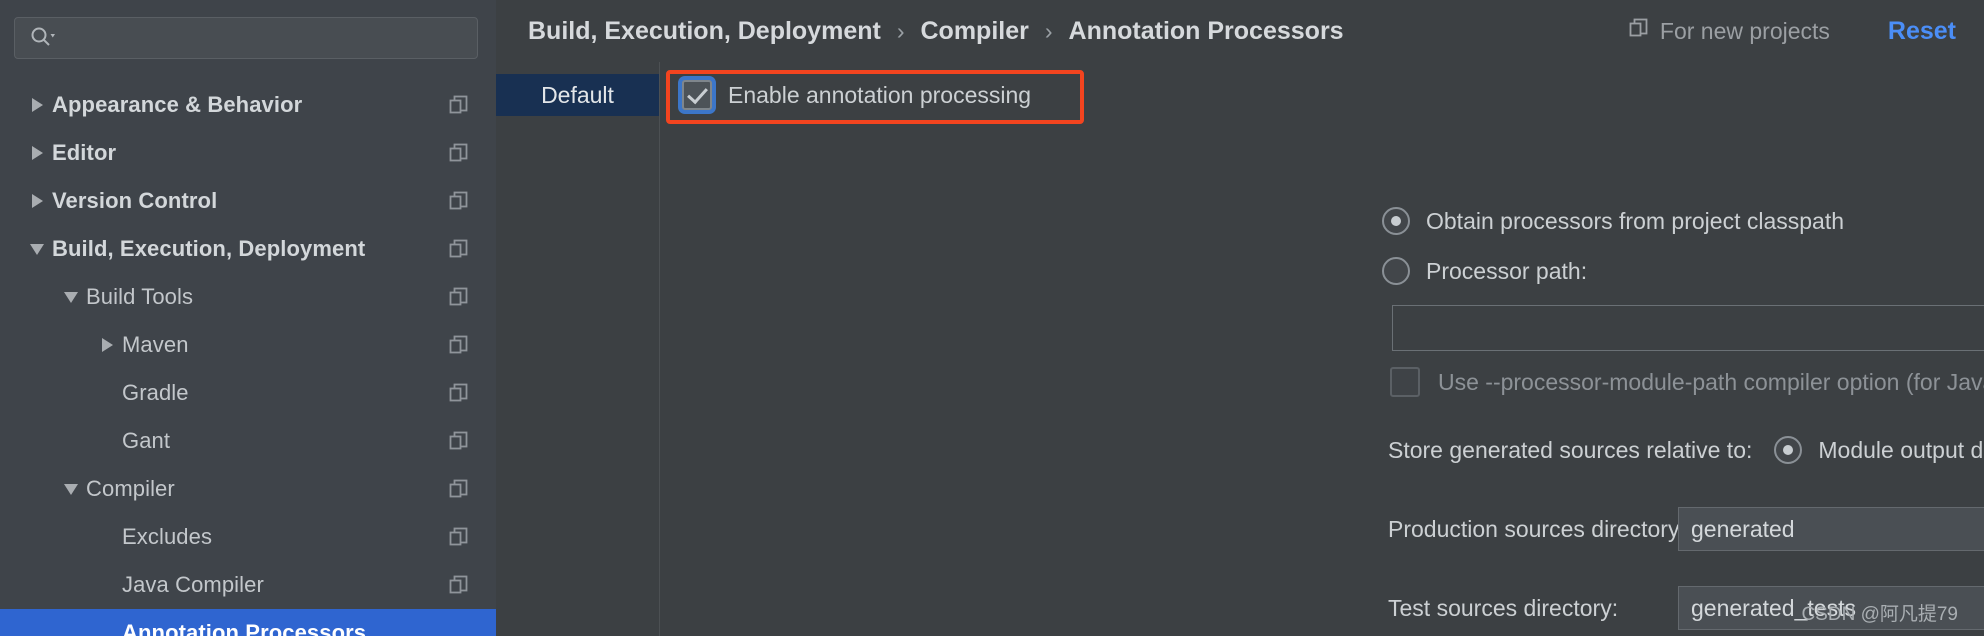 This screenshot has height=636, width=1984. What do you see at coordinates (167, 536) in the screenshot?
I see `sidebar-item-label: Excludes` at bounding box center [167, 536].